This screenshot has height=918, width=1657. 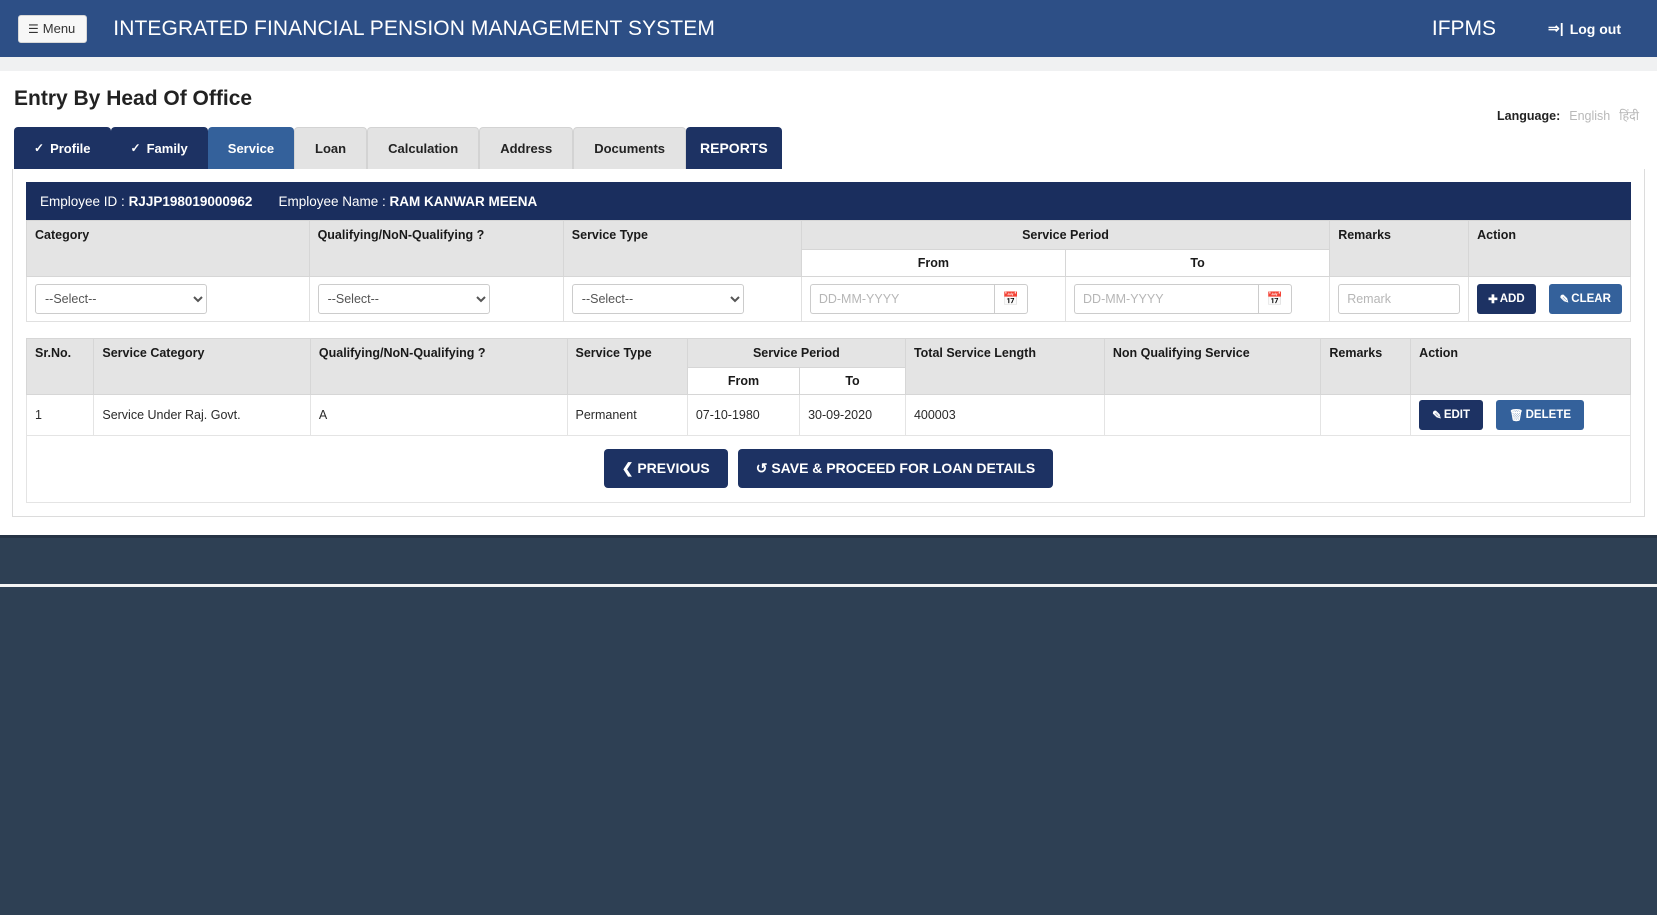 I want to click on hamburger-icon: ☰, so click(x=33, y=28).